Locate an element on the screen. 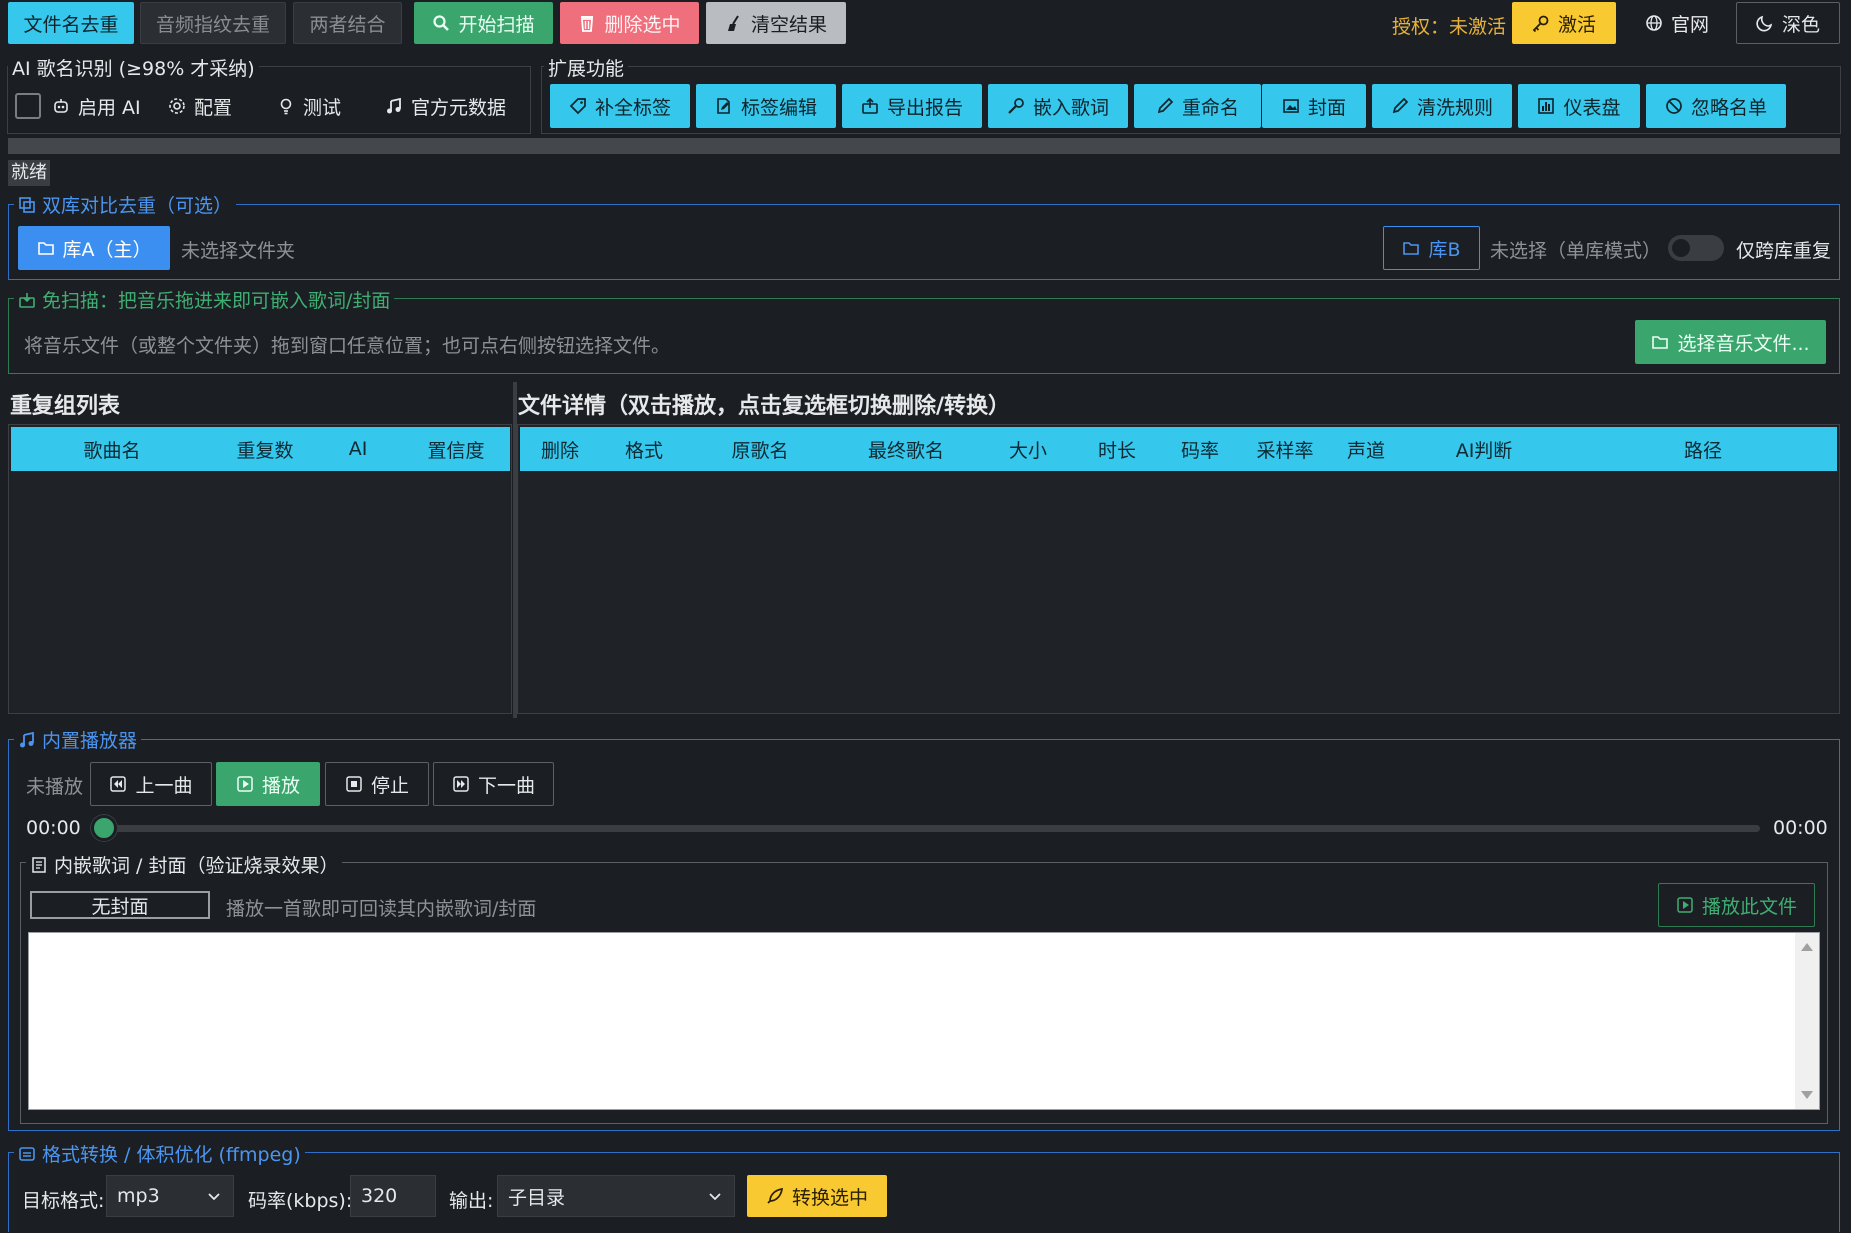 The image size is (1851, 1233). start-scan-button: 开始扫描 is located at coordinates (483, 23).